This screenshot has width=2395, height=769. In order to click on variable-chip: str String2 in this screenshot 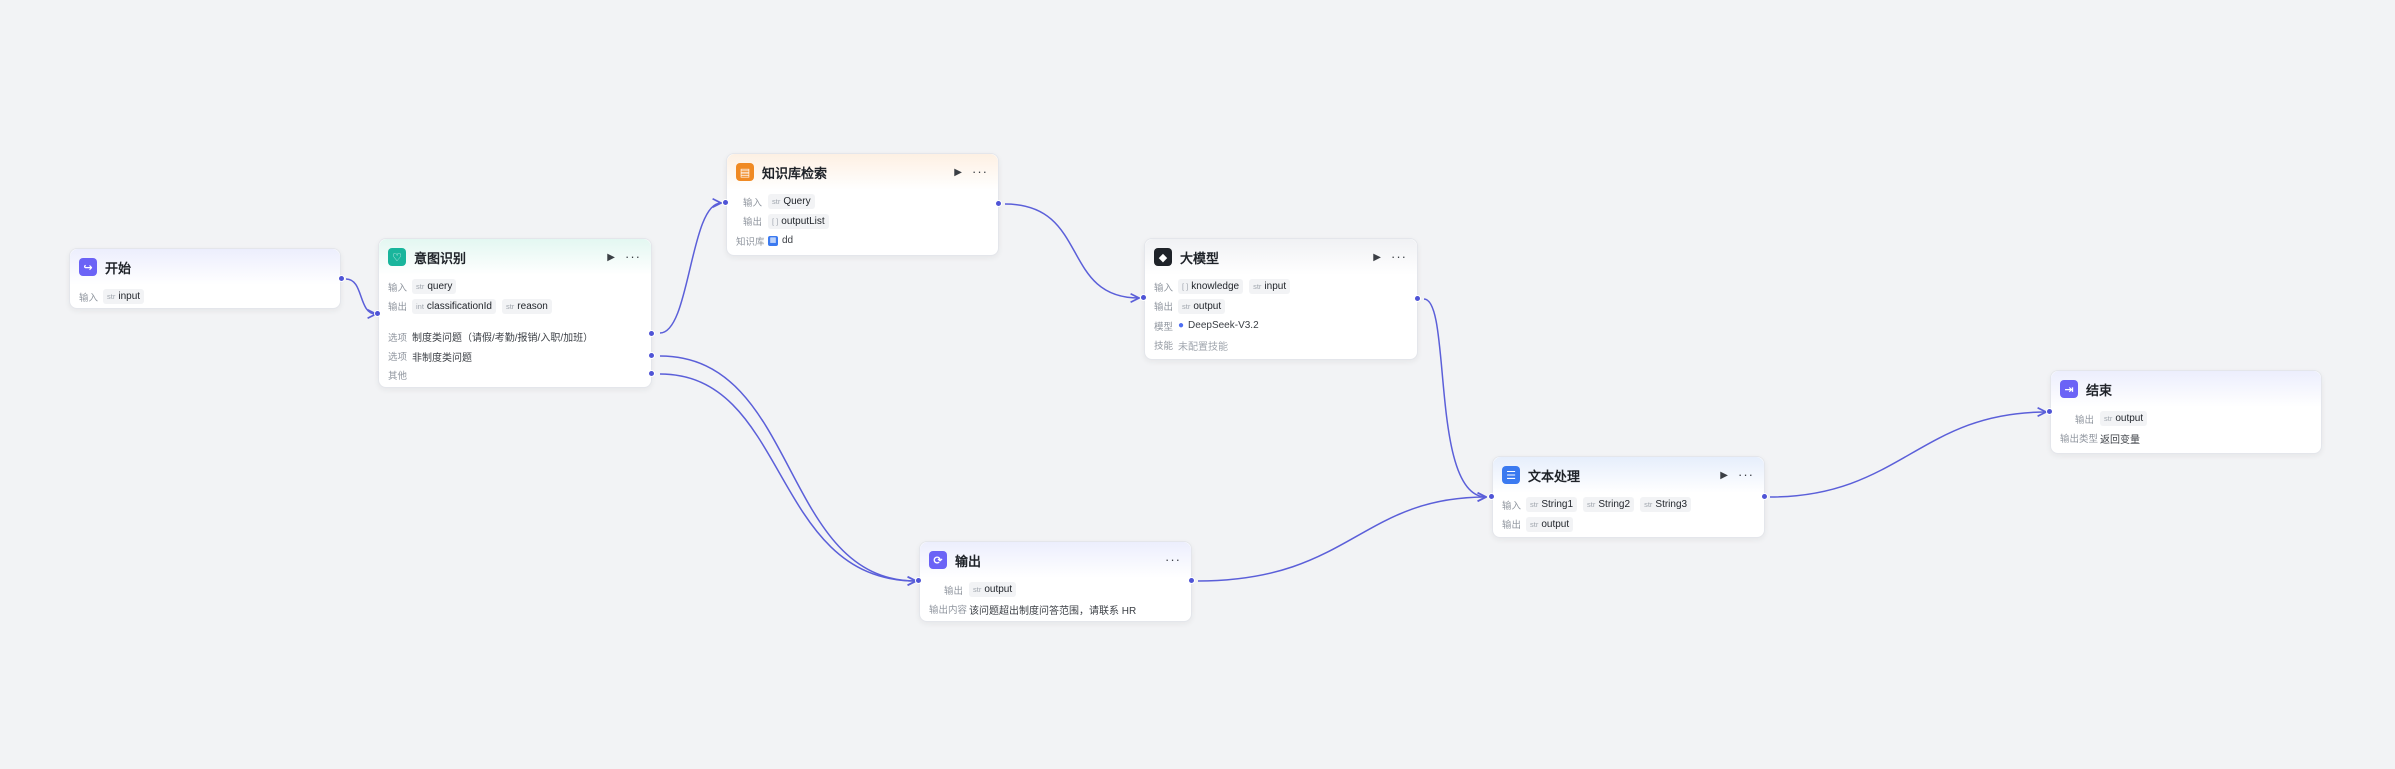, I will do `click(1609, 505)`.